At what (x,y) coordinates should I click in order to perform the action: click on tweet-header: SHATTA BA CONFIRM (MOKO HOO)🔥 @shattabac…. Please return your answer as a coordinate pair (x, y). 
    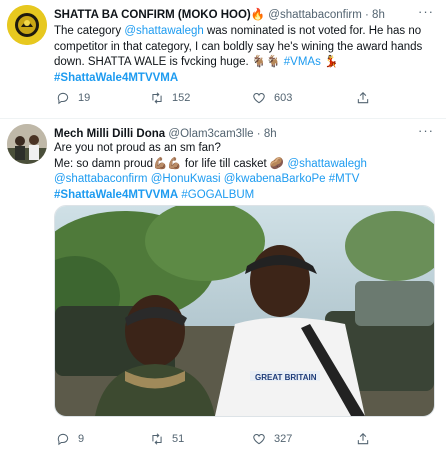
    Looking at the image, I should click on (219, 15).